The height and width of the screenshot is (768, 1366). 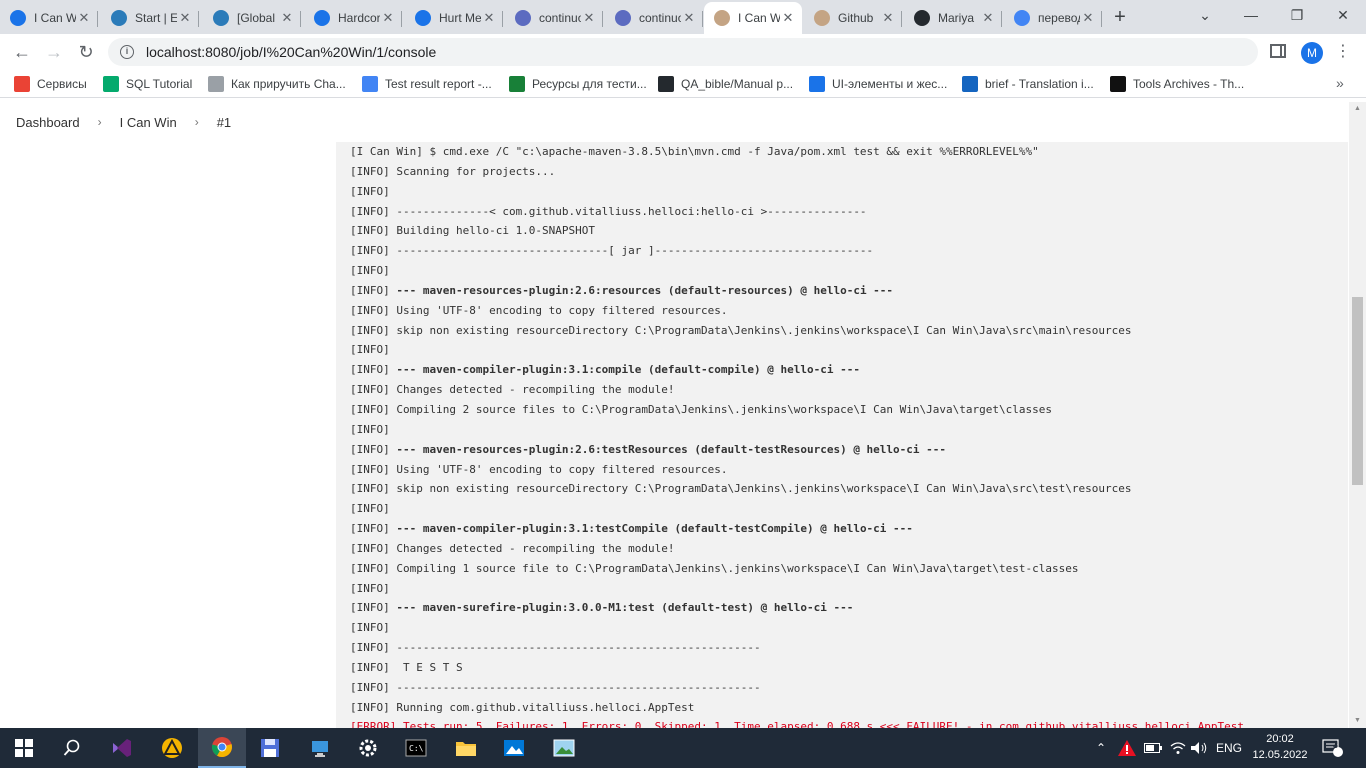 What do you see at coordinates (48, 122) in the screenshot?
I see `breadcrumb-dashboard: Dashboard` at bounding box center [48, 122].